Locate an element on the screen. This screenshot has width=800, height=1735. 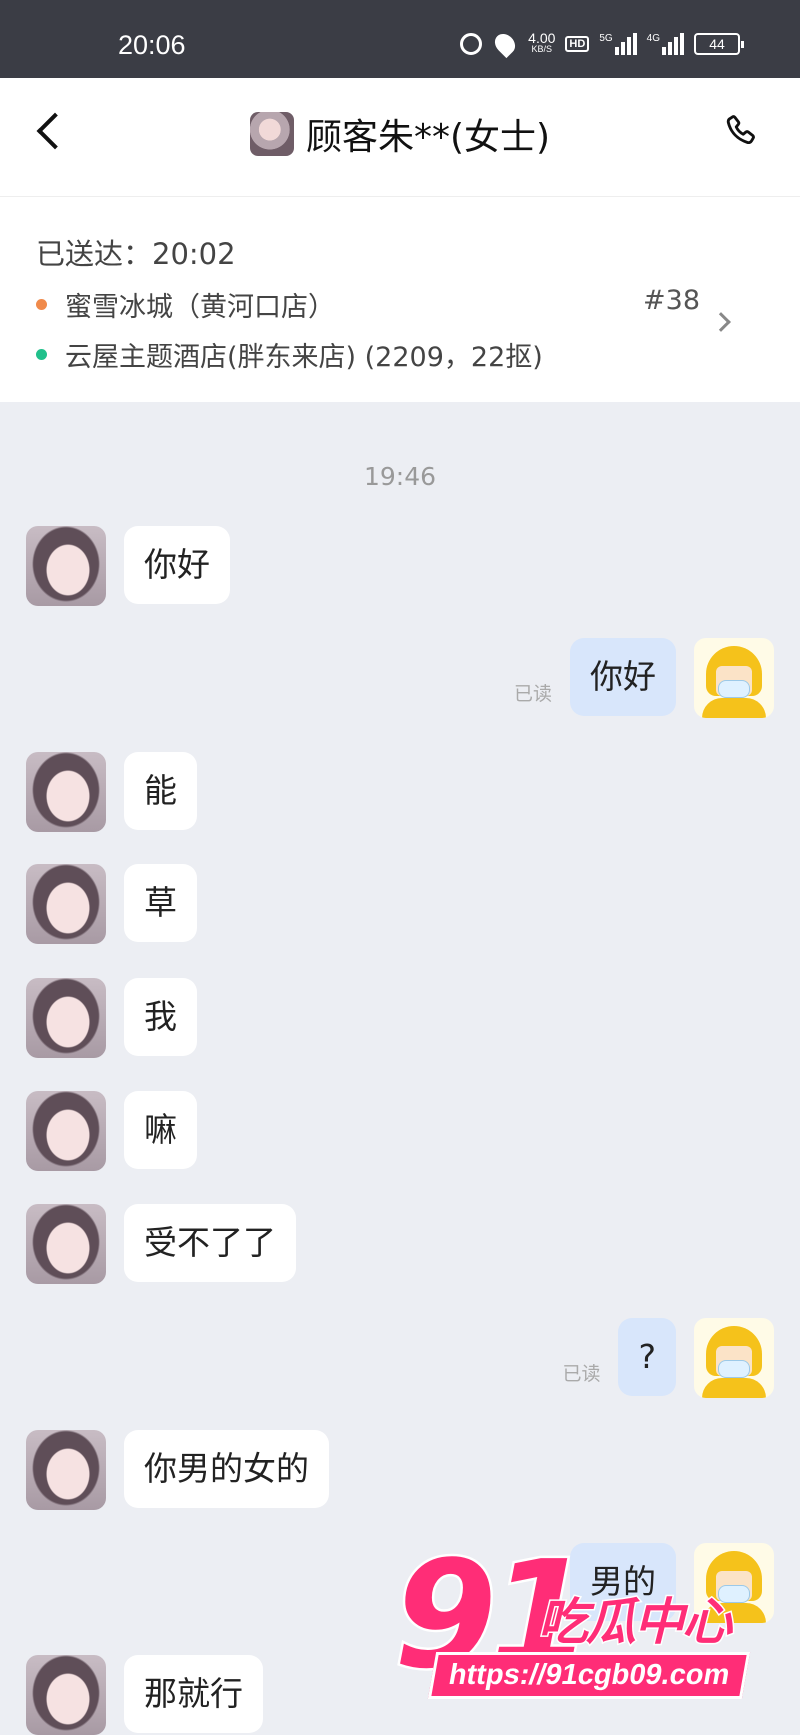
order-number: #38 is located at coordinates (671, 300).